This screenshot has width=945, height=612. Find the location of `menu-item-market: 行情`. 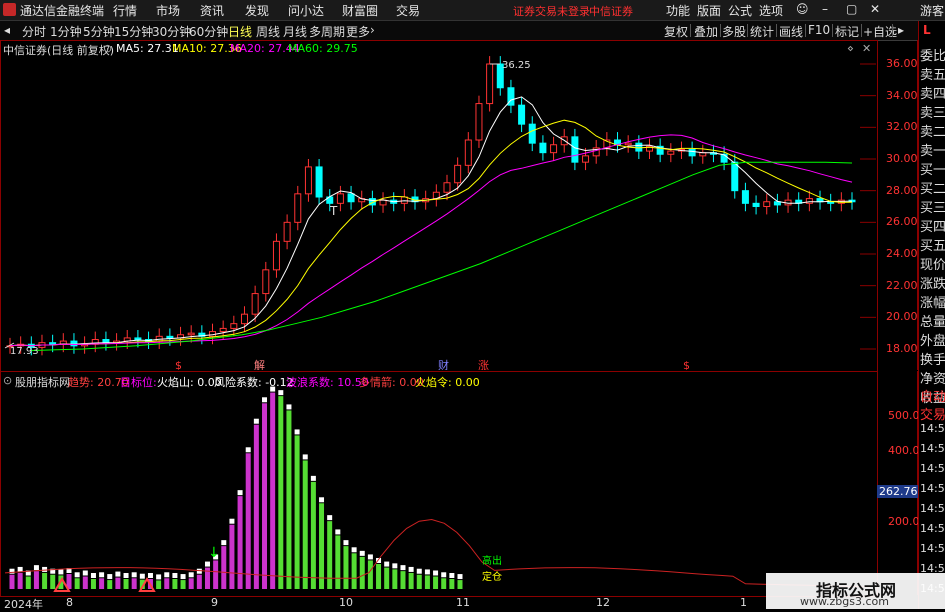

menu-item-market: 行情 is located at coordinates (125, 10).